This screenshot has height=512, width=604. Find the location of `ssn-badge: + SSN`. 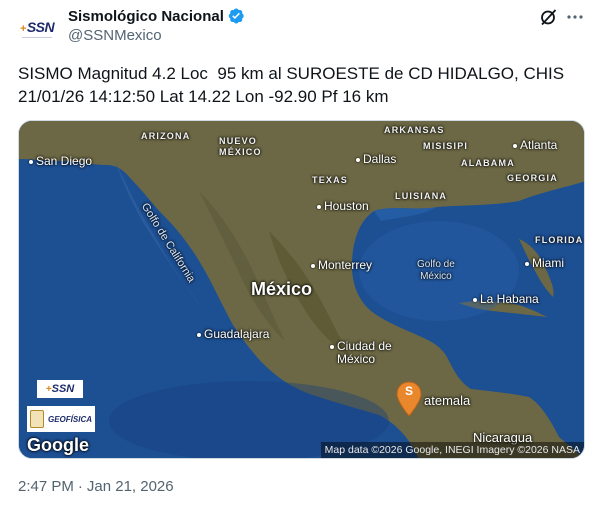

ssn-badge: + SSN is located at coordinates (60, 389).